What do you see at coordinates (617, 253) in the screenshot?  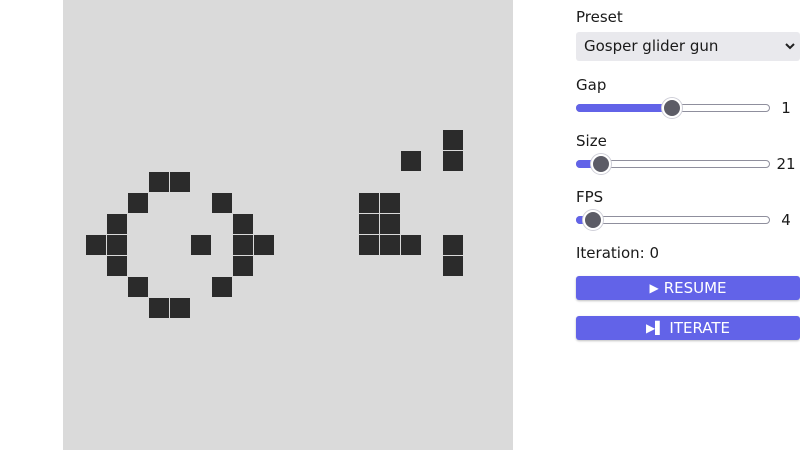 I see `iteration-counter: Iteration: 0` at bounding box center [617, 253].